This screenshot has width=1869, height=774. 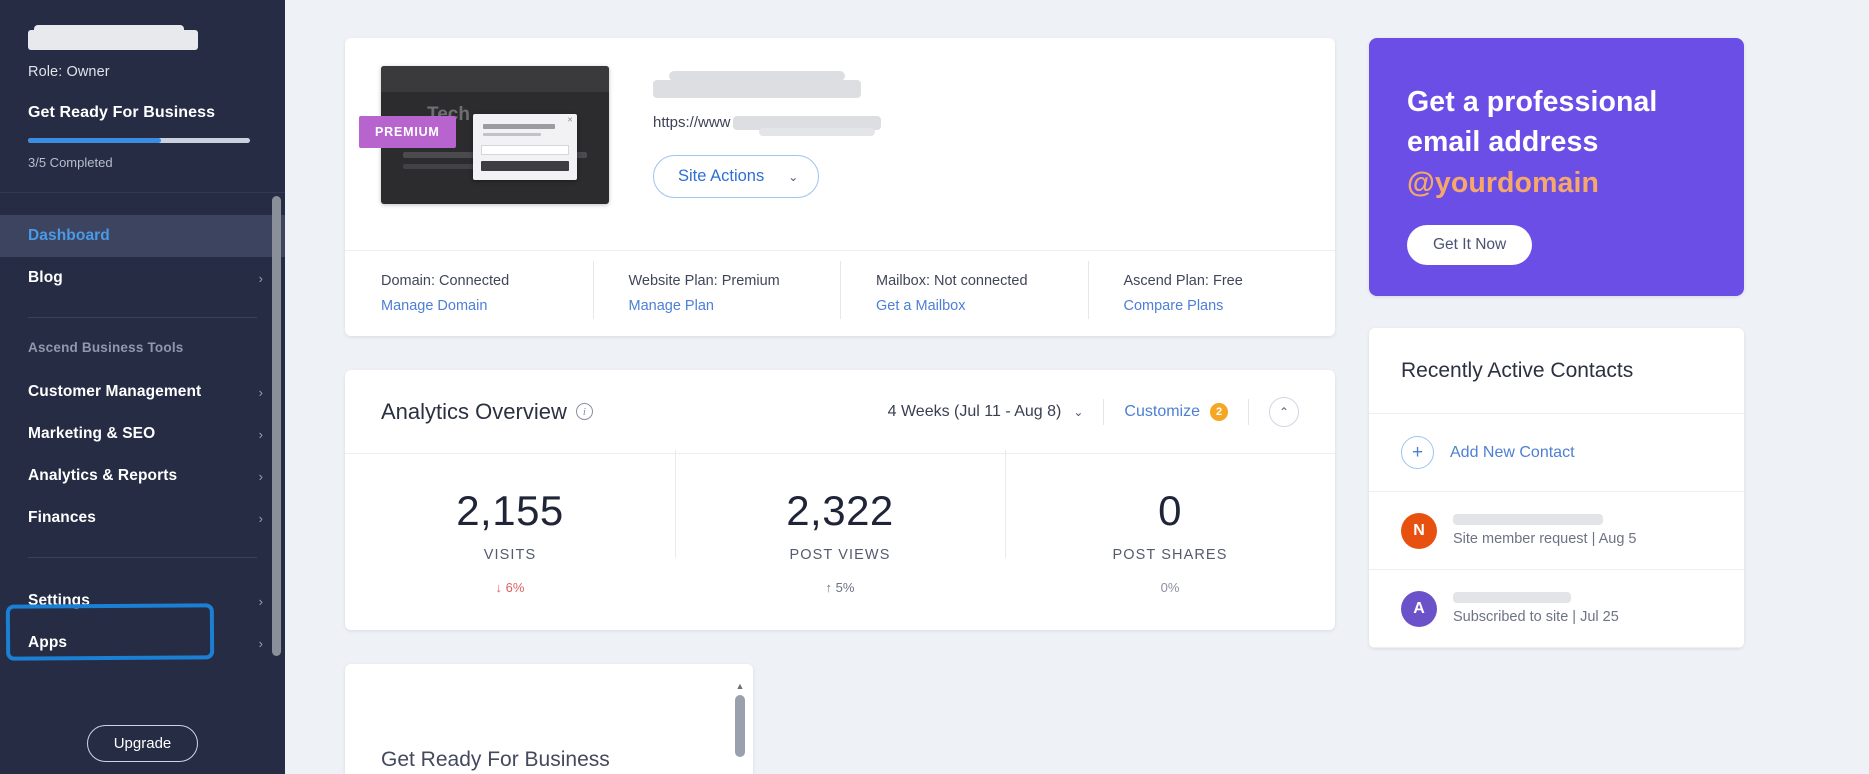 I want to click on get-ready-title: Get Ready For Business, so click(x=495, y=759).